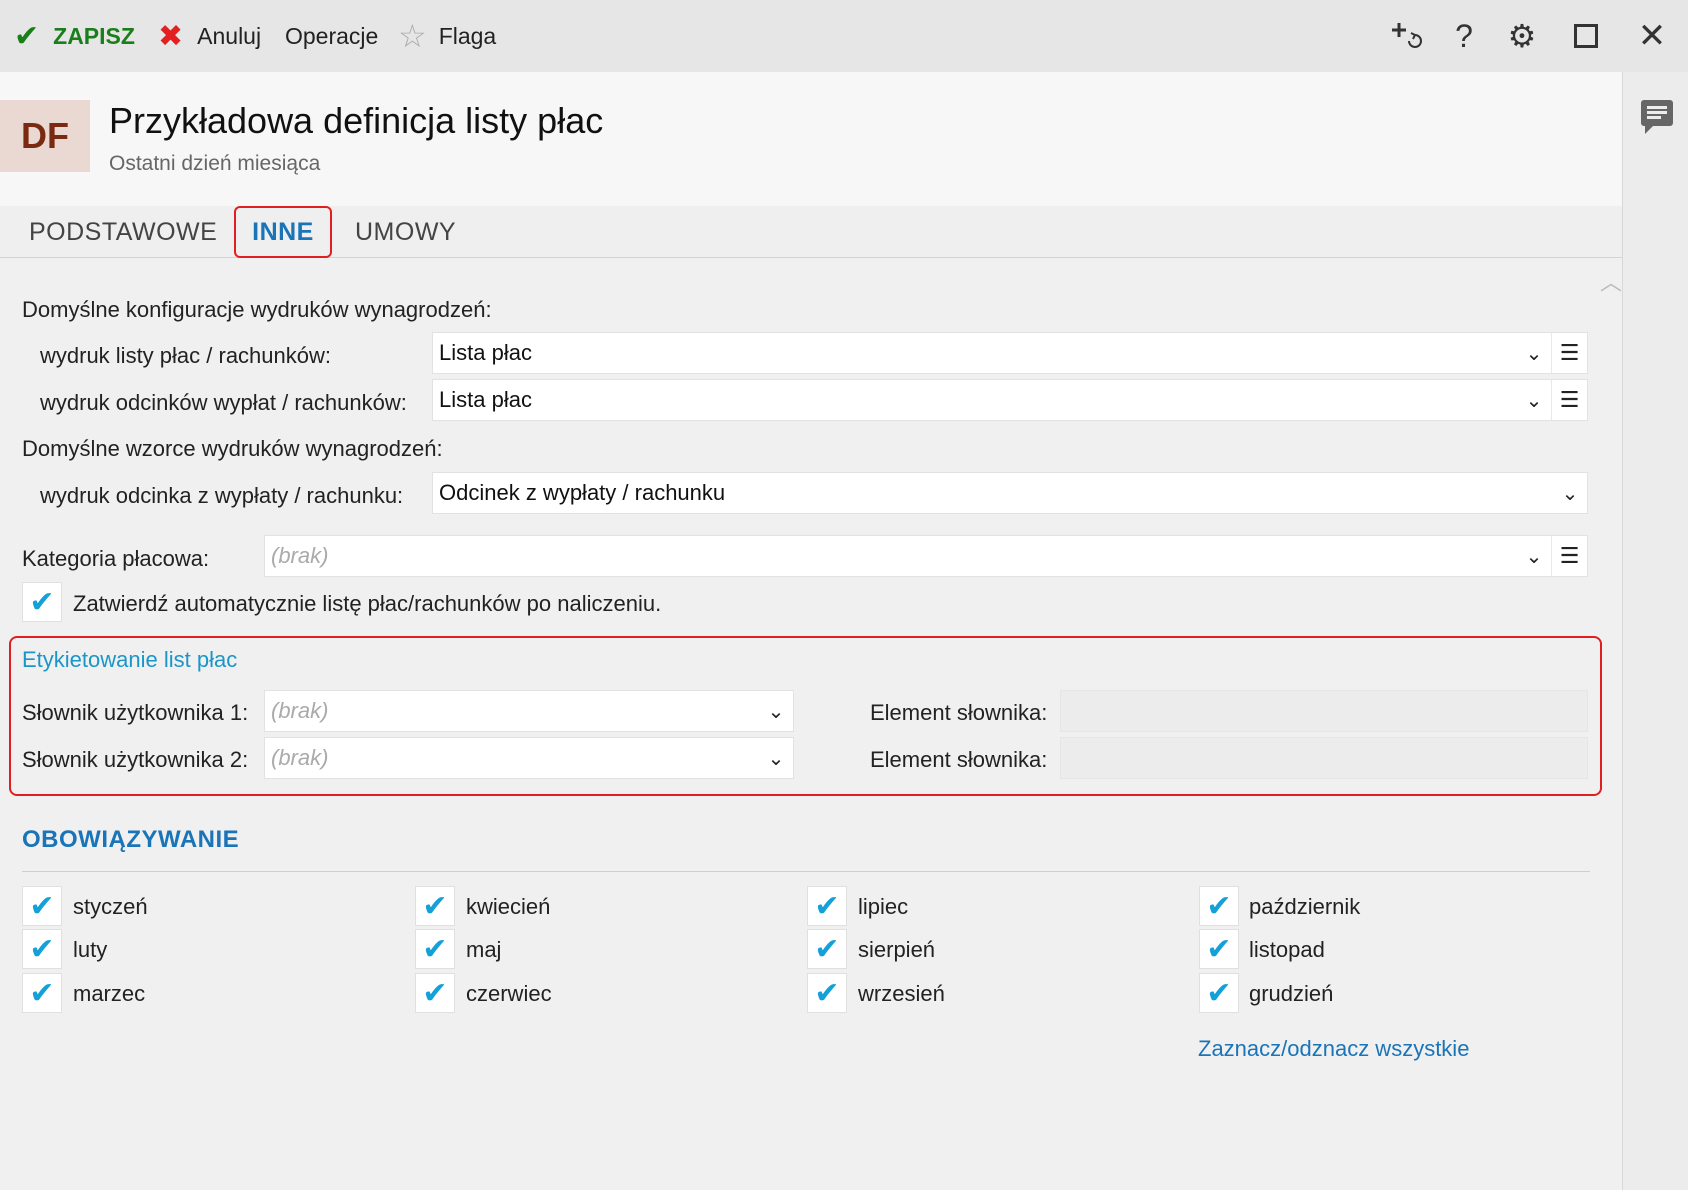 The width and height of the screenshot is (1688, 1190). Describe the element at coordinates (827, 906) in the screenshot. I see `month-checkbox-lipiec: ✔` at that location.